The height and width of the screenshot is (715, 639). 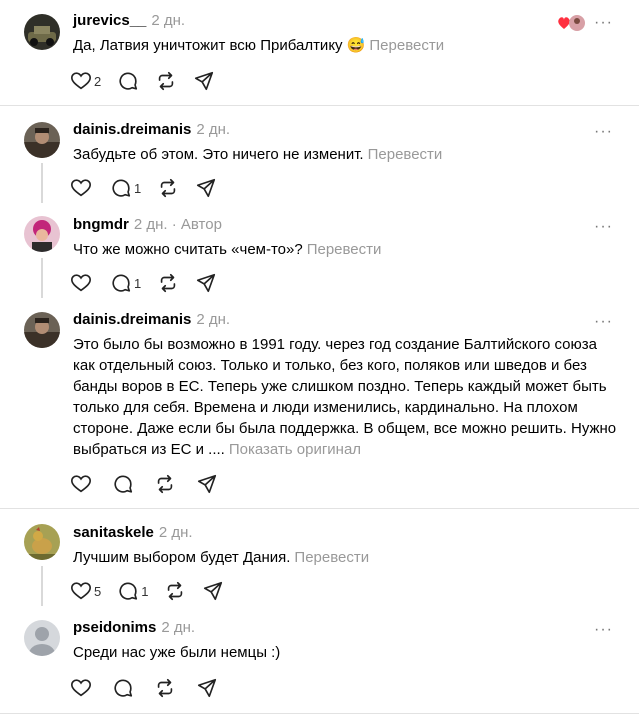 What do you see at coordinates (85, 591) in the screenshot?
I see `like-button: 5` at bounding box center [85, 591].